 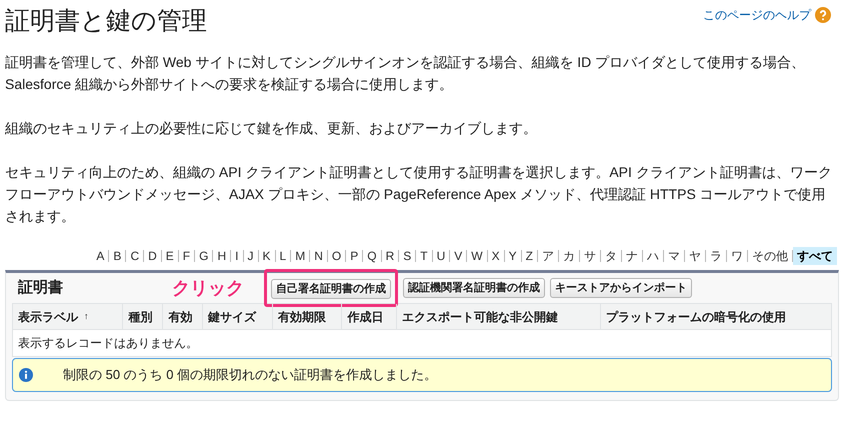 What do you see at coordinates (770, 256) in the screenshot?
I see `alphabet-filter-link: その他` at bounding box center [770, 256].